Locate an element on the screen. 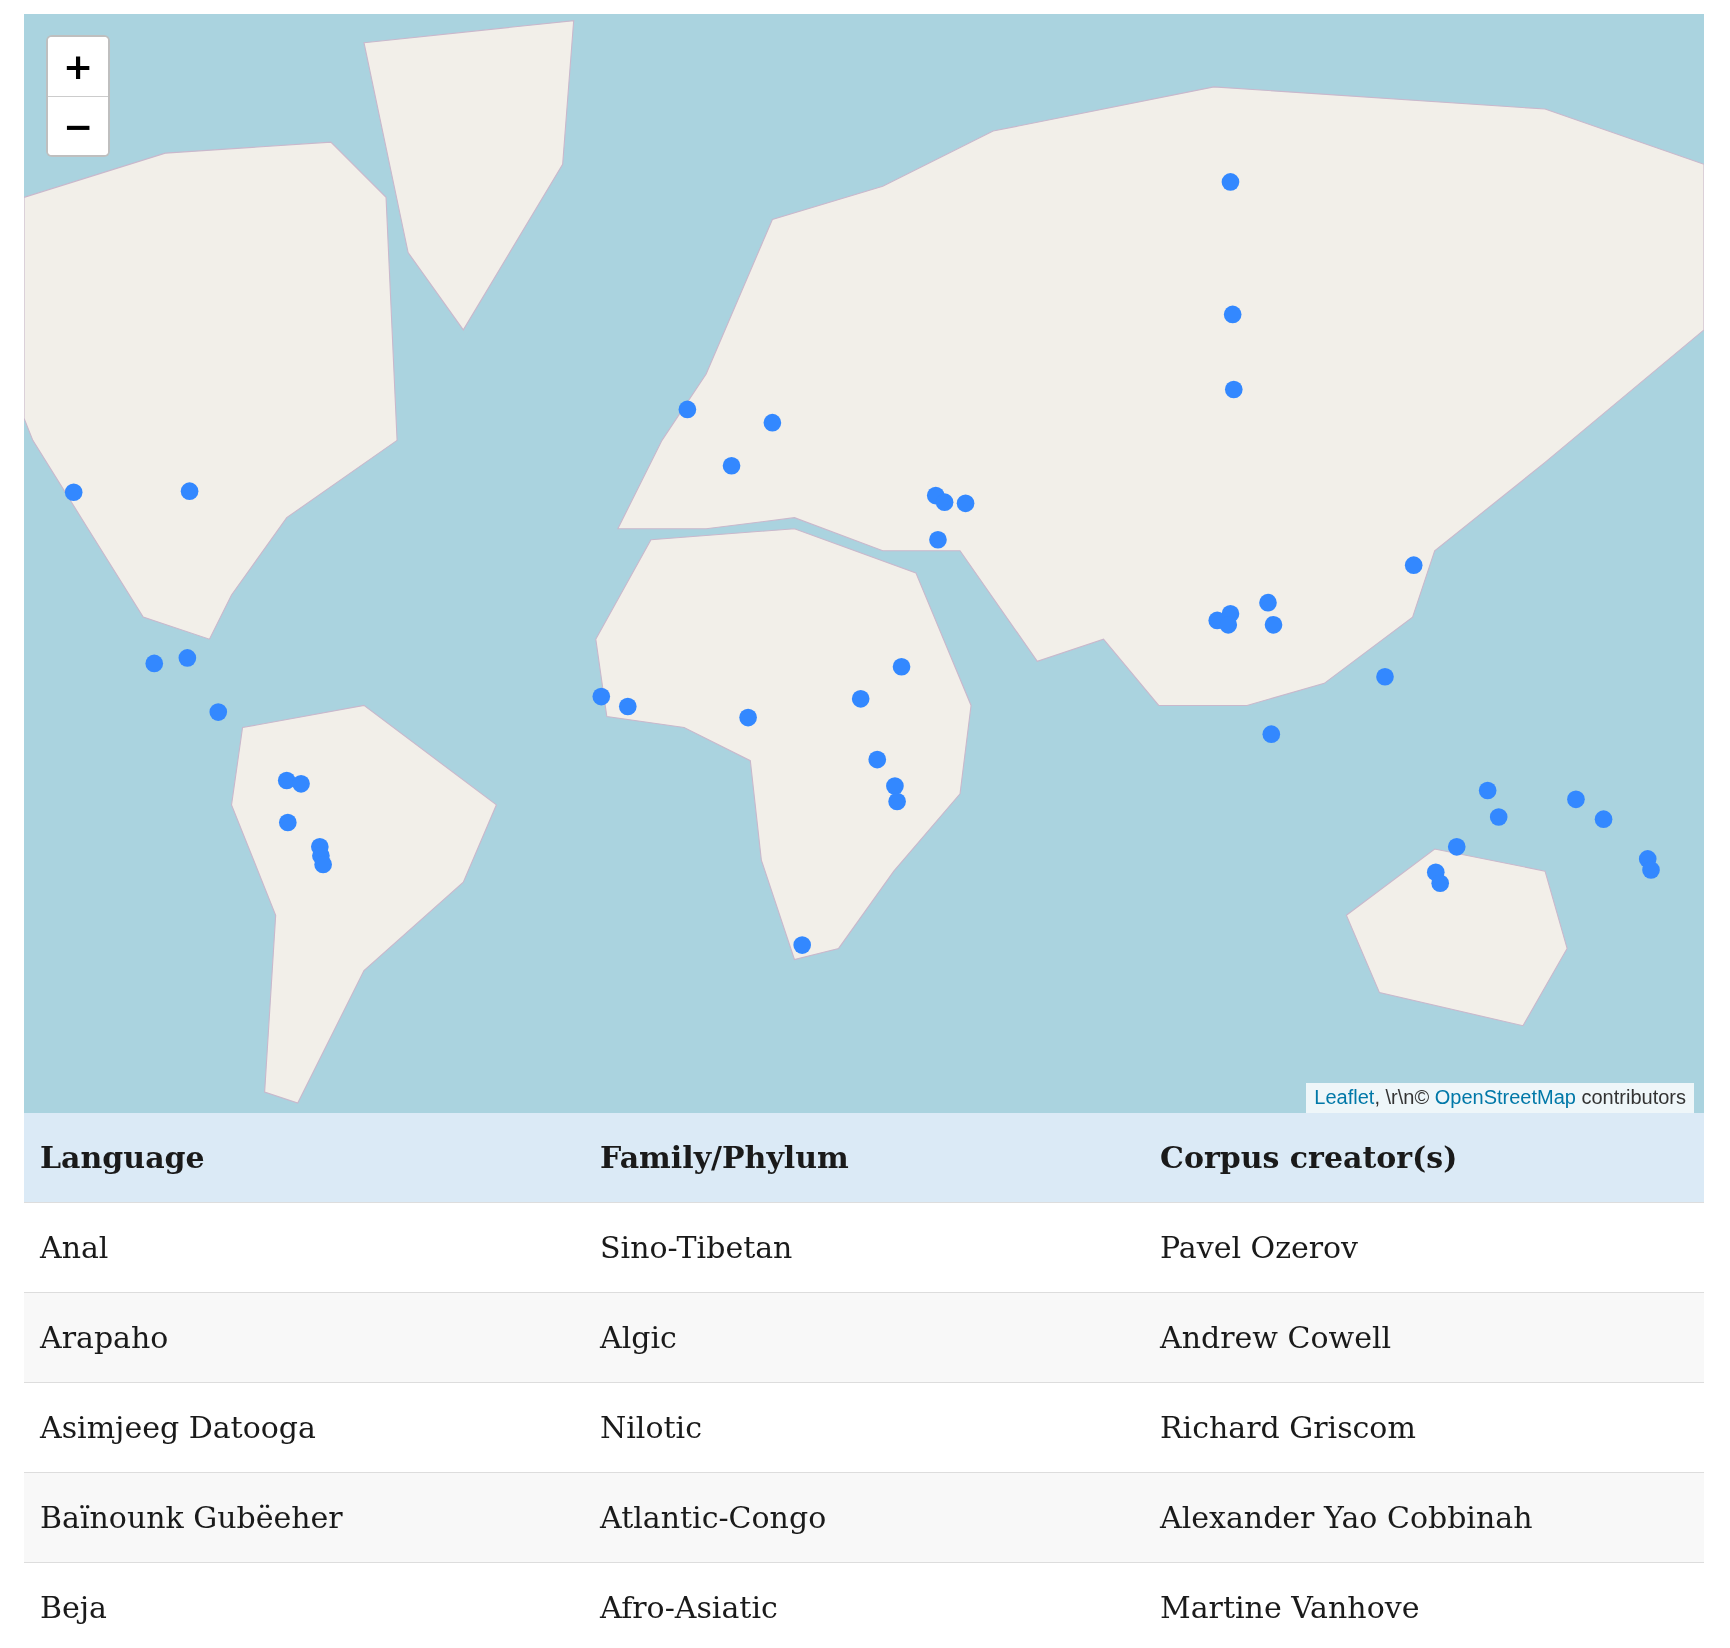  column-header: Corpus creator(s) is located at coordinates (1424, 1158).